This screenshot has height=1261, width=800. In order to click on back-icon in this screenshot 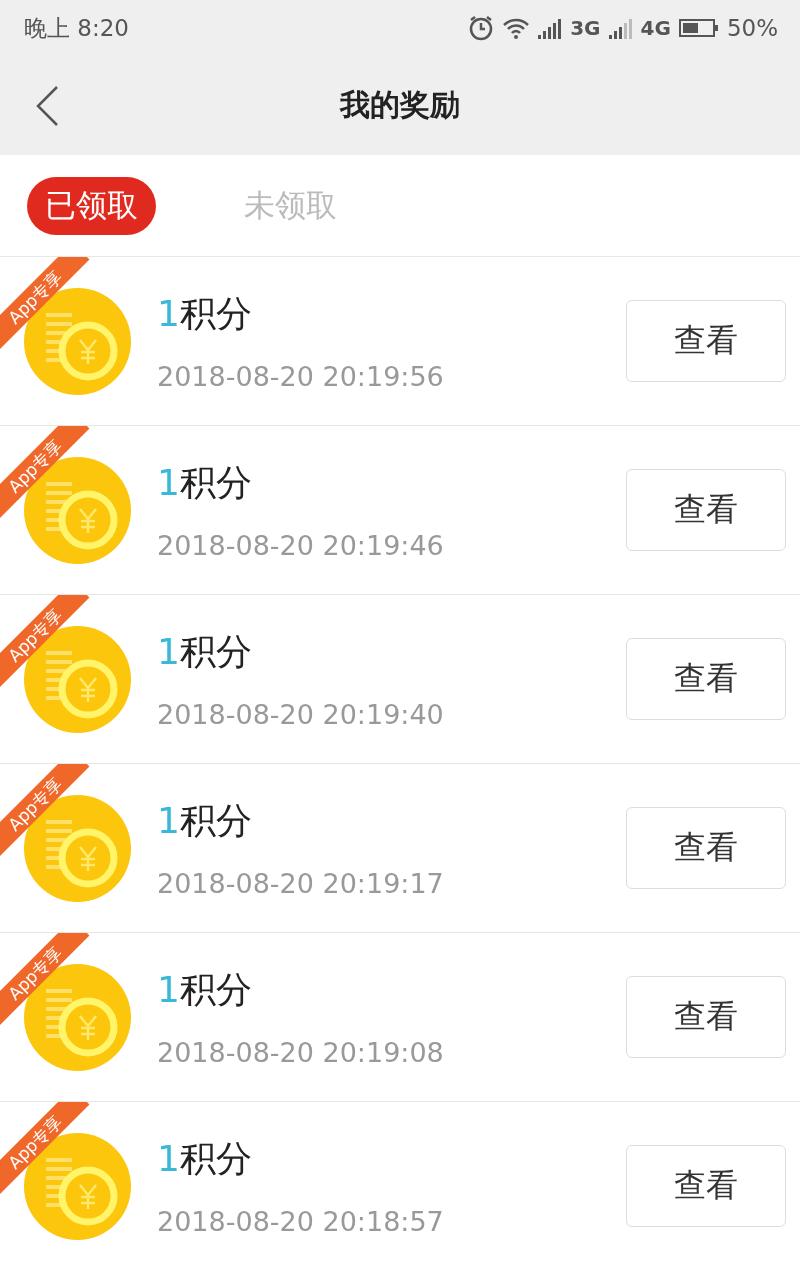, I will do `click(47, 106)`.